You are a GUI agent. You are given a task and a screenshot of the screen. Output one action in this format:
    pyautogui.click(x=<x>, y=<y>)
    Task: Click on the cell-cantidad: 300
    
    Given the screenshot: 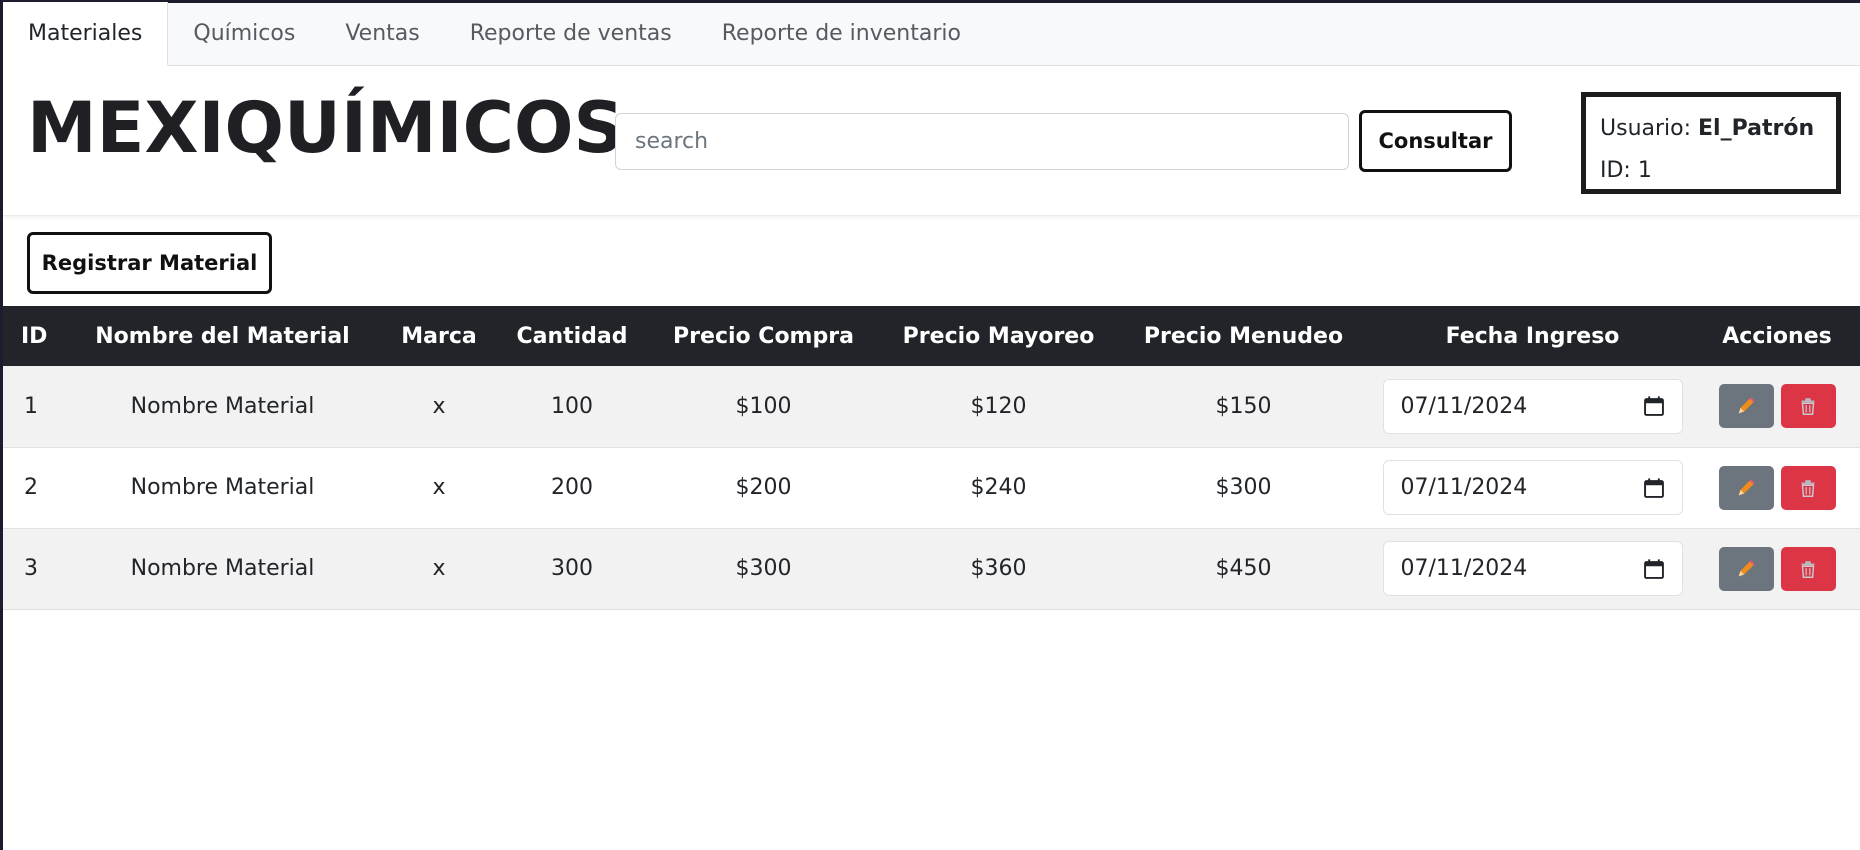 What is the action you would take?
    pyautogui.click(x=572, y=568)
    